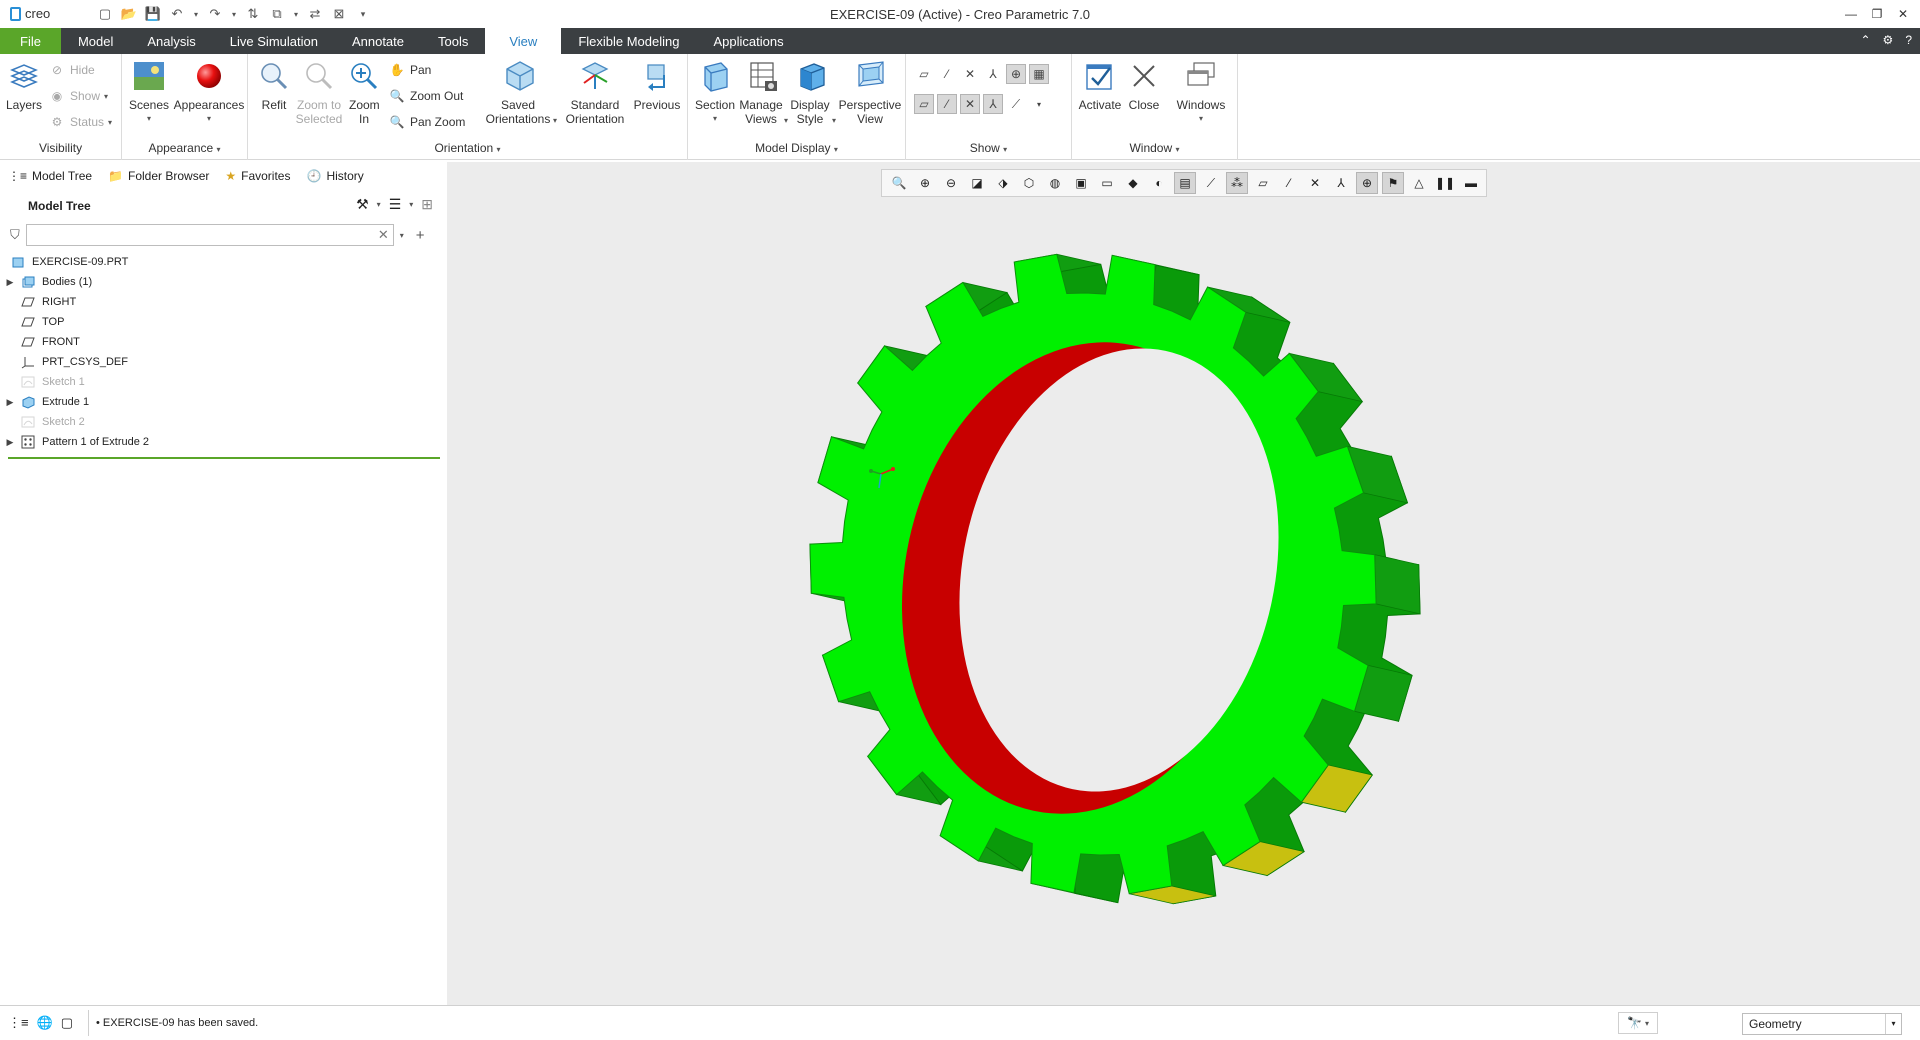 This screenshot has height=1040, width=1920. Describe the element at coordinates (50, 176) in the screenshot. I see `tab-model-tree: ⋮≡ Model Tree` at that location.